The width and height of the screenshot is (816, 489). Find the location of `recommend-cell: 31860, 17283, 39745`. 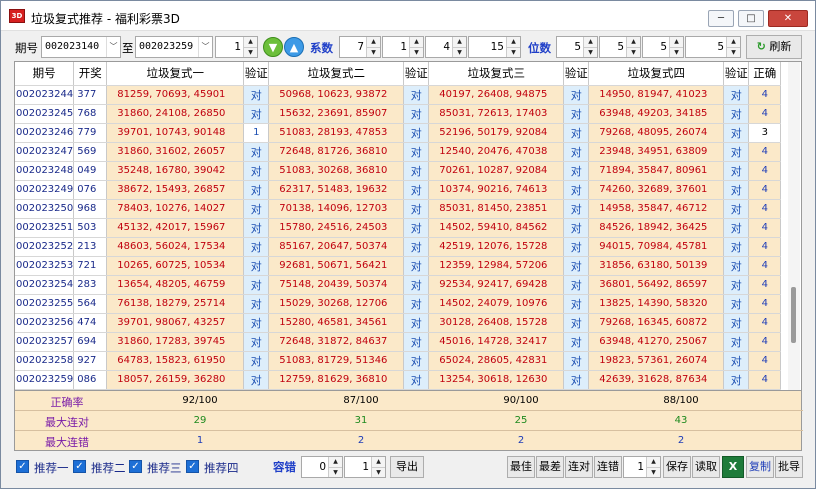

recommend-cell: 31860, 17283, 39745 is located at coordinates (175, 342).